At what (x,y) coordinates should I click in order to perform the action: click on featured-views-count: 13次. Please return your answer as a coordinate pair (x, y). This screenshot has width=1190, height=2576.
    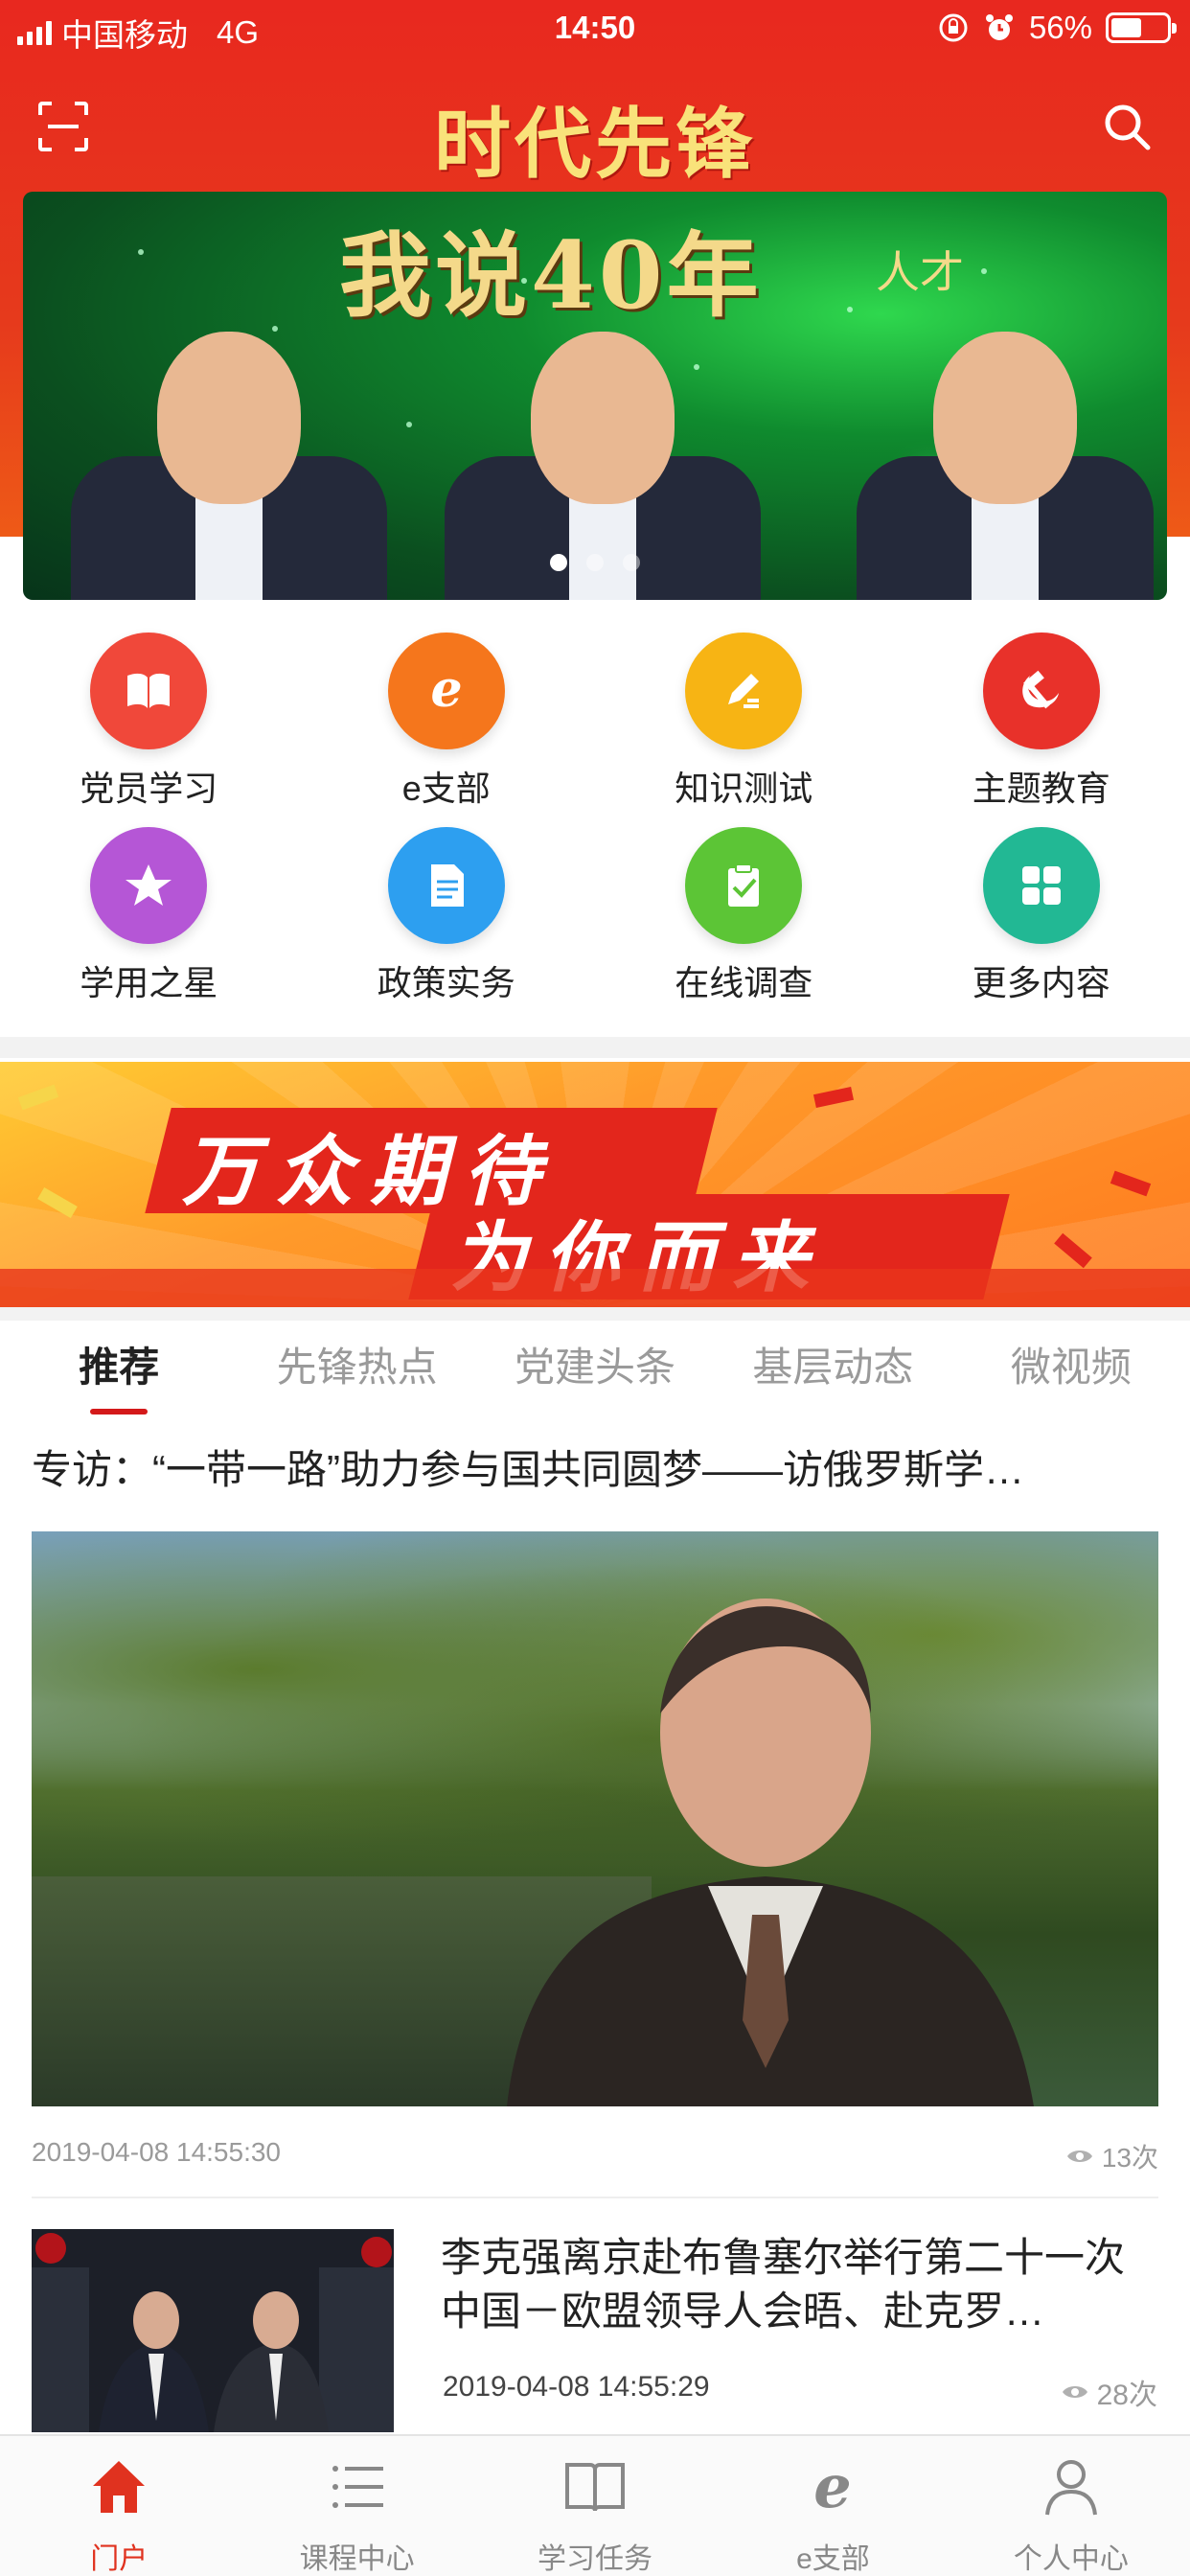
    Looking at the image, I should click on (1130, 2158).